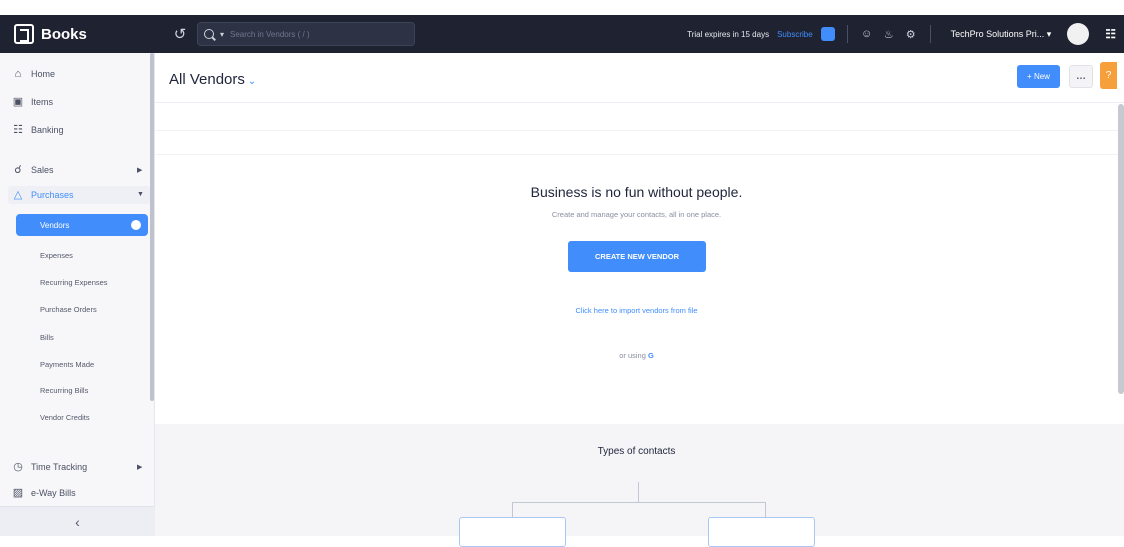 This screenshot has height=547, width=1124. What do you see at coordinates (207, 79) in the screenshot?
I see `page-title: All Vendors` at bounding box center [207, 79].